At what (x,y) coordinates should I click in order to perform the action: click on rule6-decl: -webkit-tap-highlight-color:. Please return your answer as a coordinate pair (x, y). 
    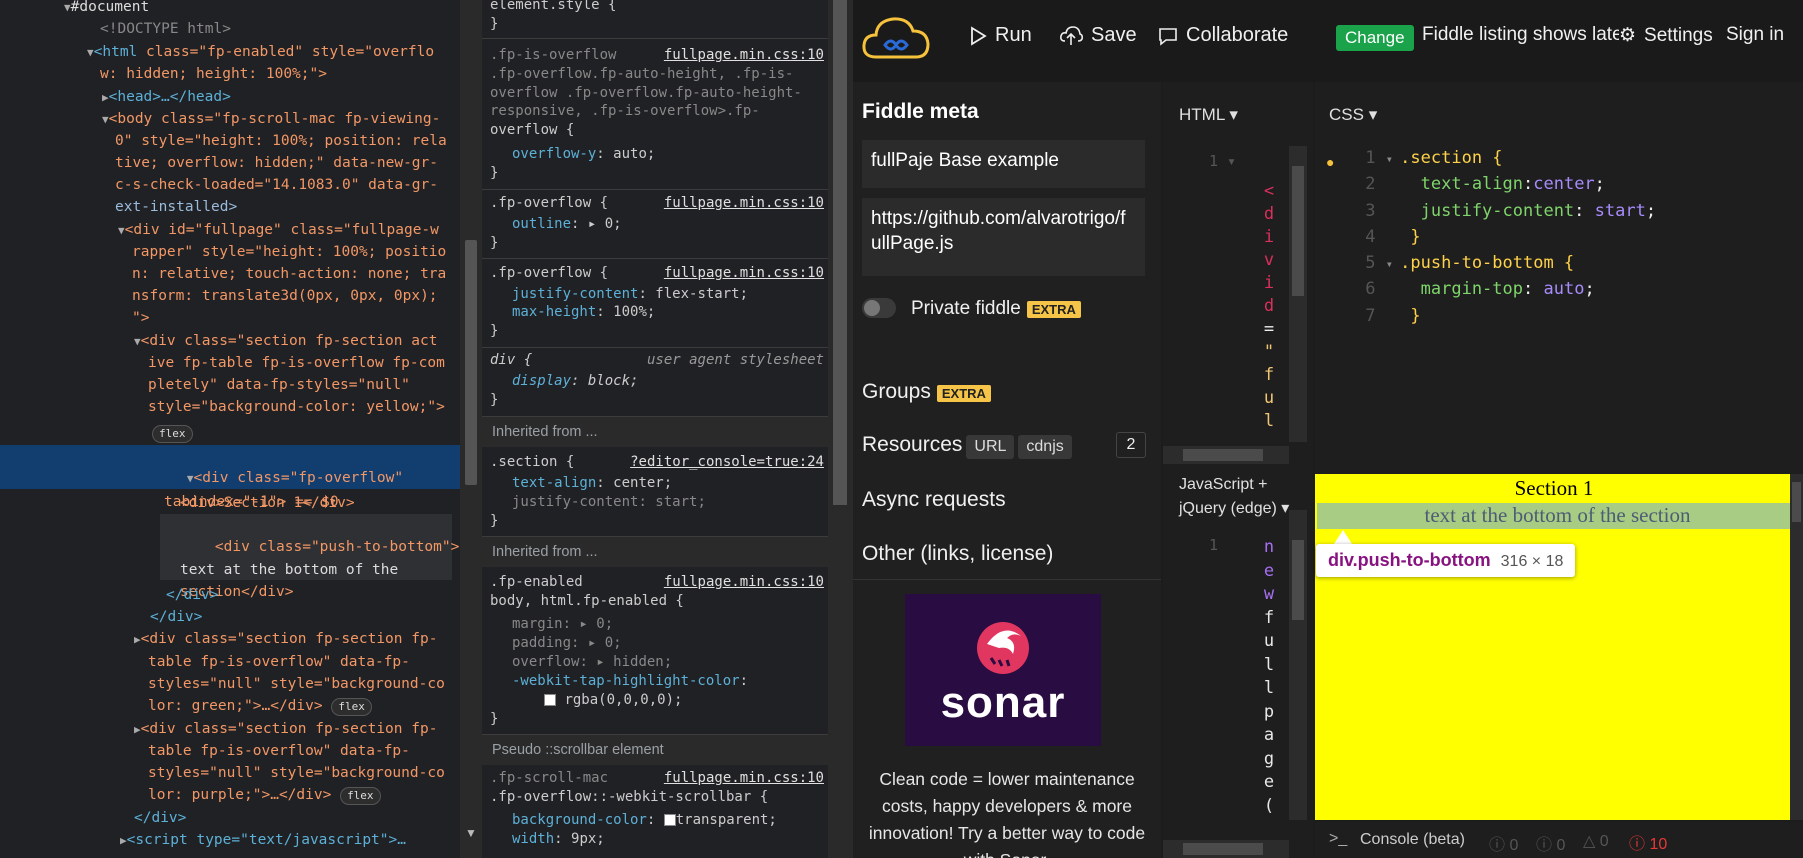
    Looking at the image, I should click on (669, 681).